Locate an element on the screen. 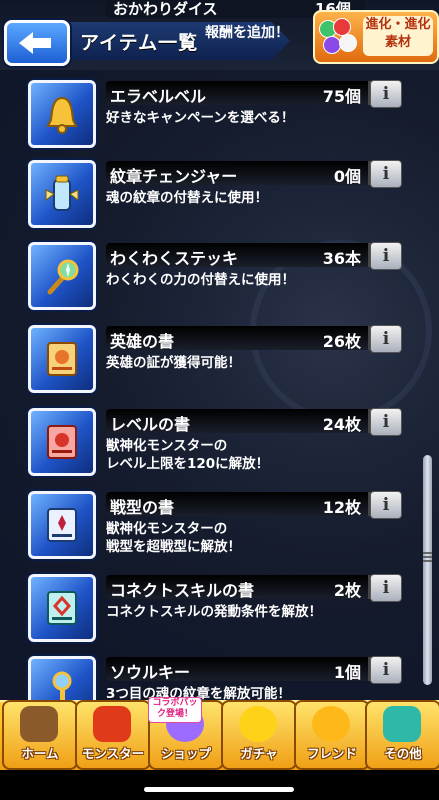 The image size is (439, 800). emblem-changer-icon is located at coordinates (62, 194).